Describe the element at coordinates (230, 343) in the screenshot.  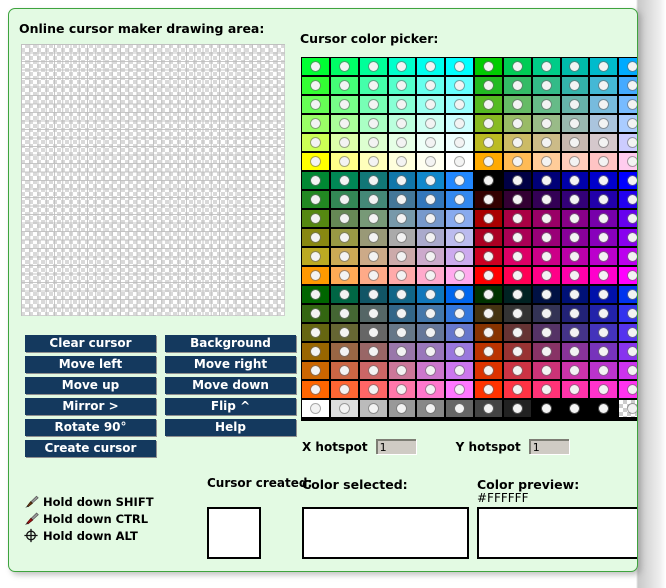
I see `background-button: Background` at that location.